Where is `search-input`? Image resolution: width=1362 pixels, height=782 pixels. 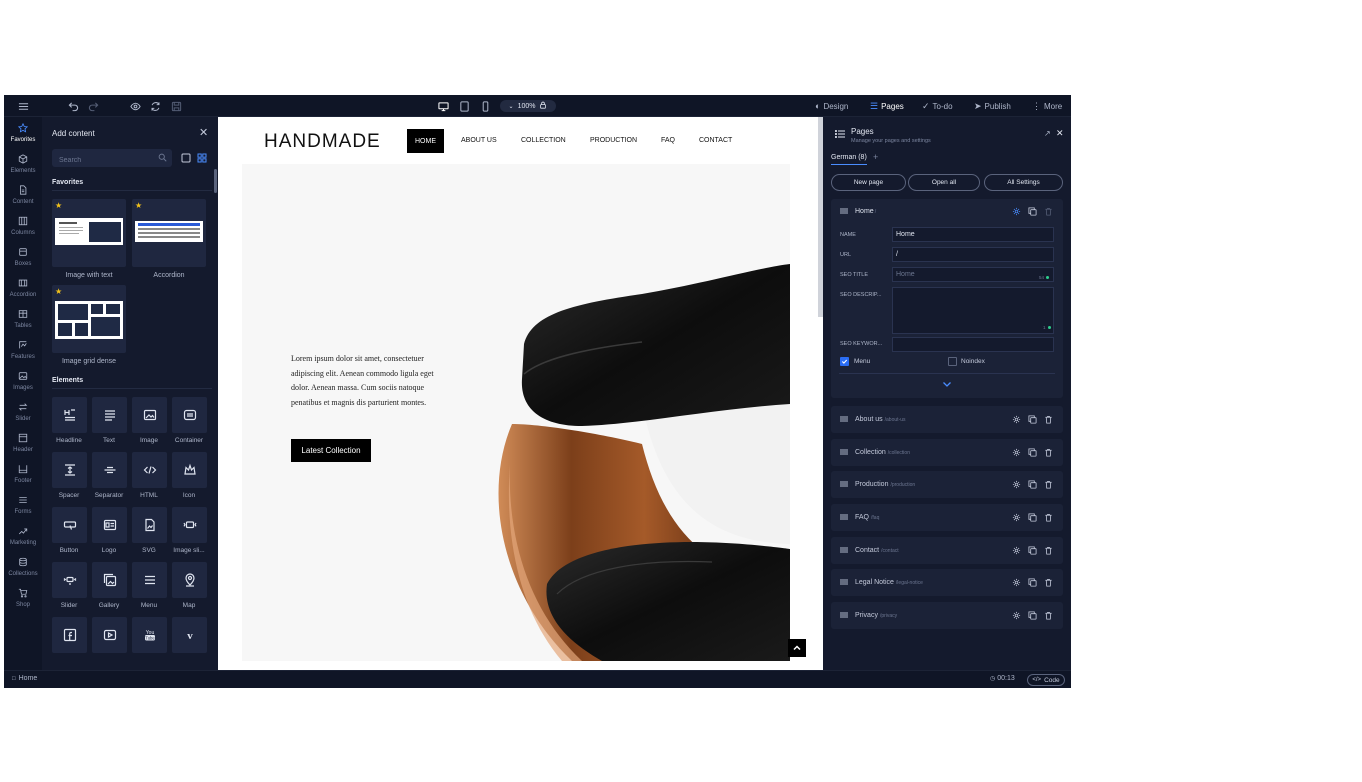
search-input is located at coordinates (102, 160).